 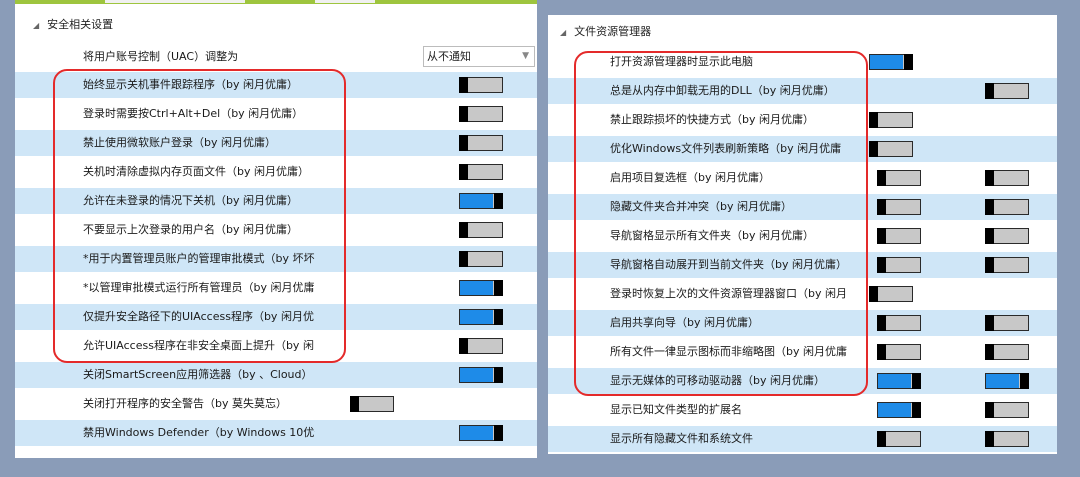 What do you see at coordinates (193, 113) in the screenshot?
I see `setting-label: 登录时需要按Ctrl+Alt+Del（by 闲月优庸）` at bounding box center [193, 113].